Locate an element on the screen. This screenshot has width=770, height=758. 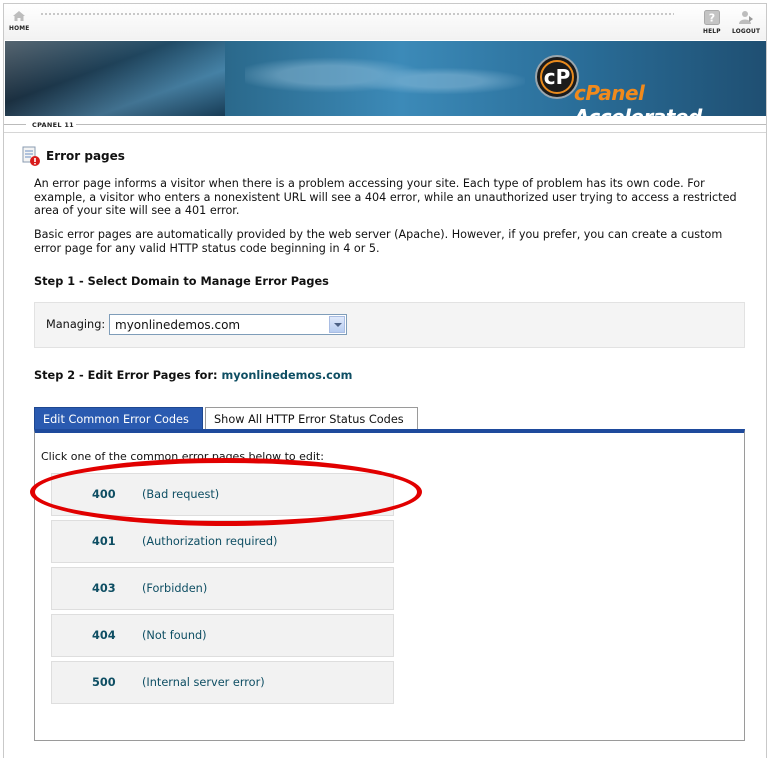
home-icon is located at coordinates (19, 16).